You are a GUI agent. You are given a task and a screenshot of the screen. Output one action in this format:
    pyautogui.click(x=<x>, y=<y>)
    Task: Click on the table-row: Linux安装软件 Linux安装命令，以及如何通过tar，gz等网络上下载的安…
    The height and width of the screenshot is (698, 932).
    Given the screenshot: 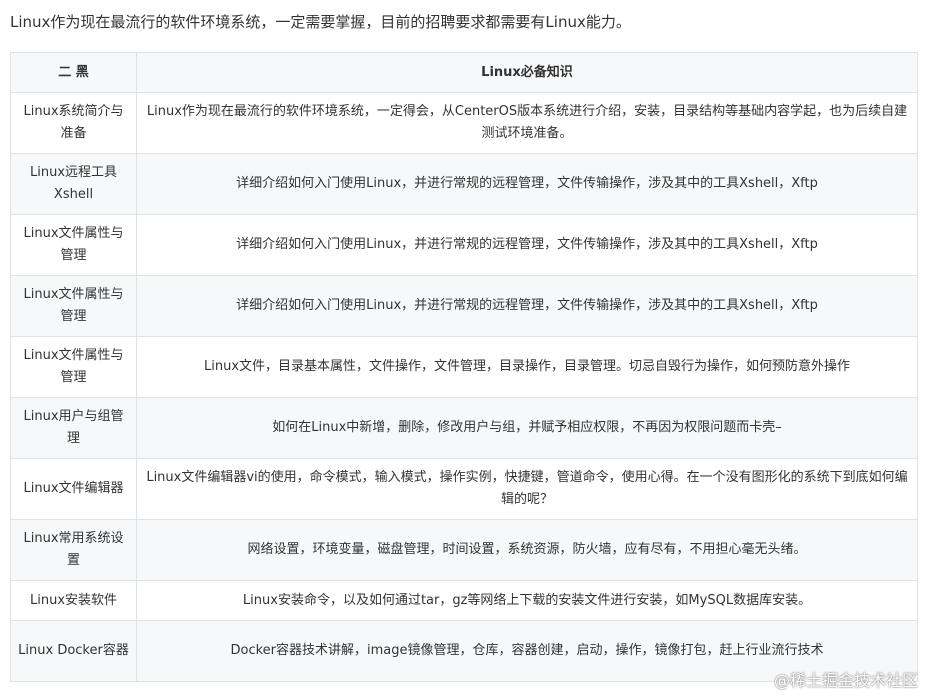 What is the action you would take?
    pyautogui.click(x=464, y=600)
    